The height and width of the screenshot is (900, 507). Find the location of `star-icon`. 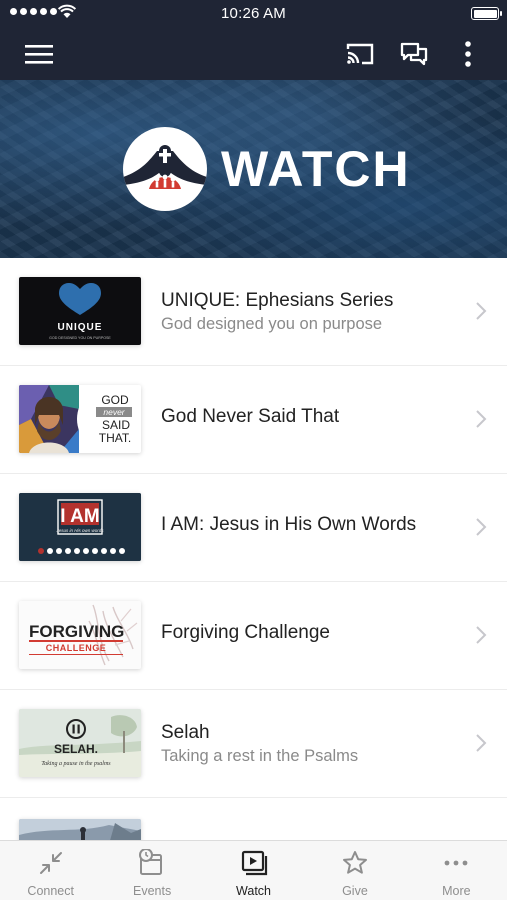

star-icon is located at coordinates (354, 862).